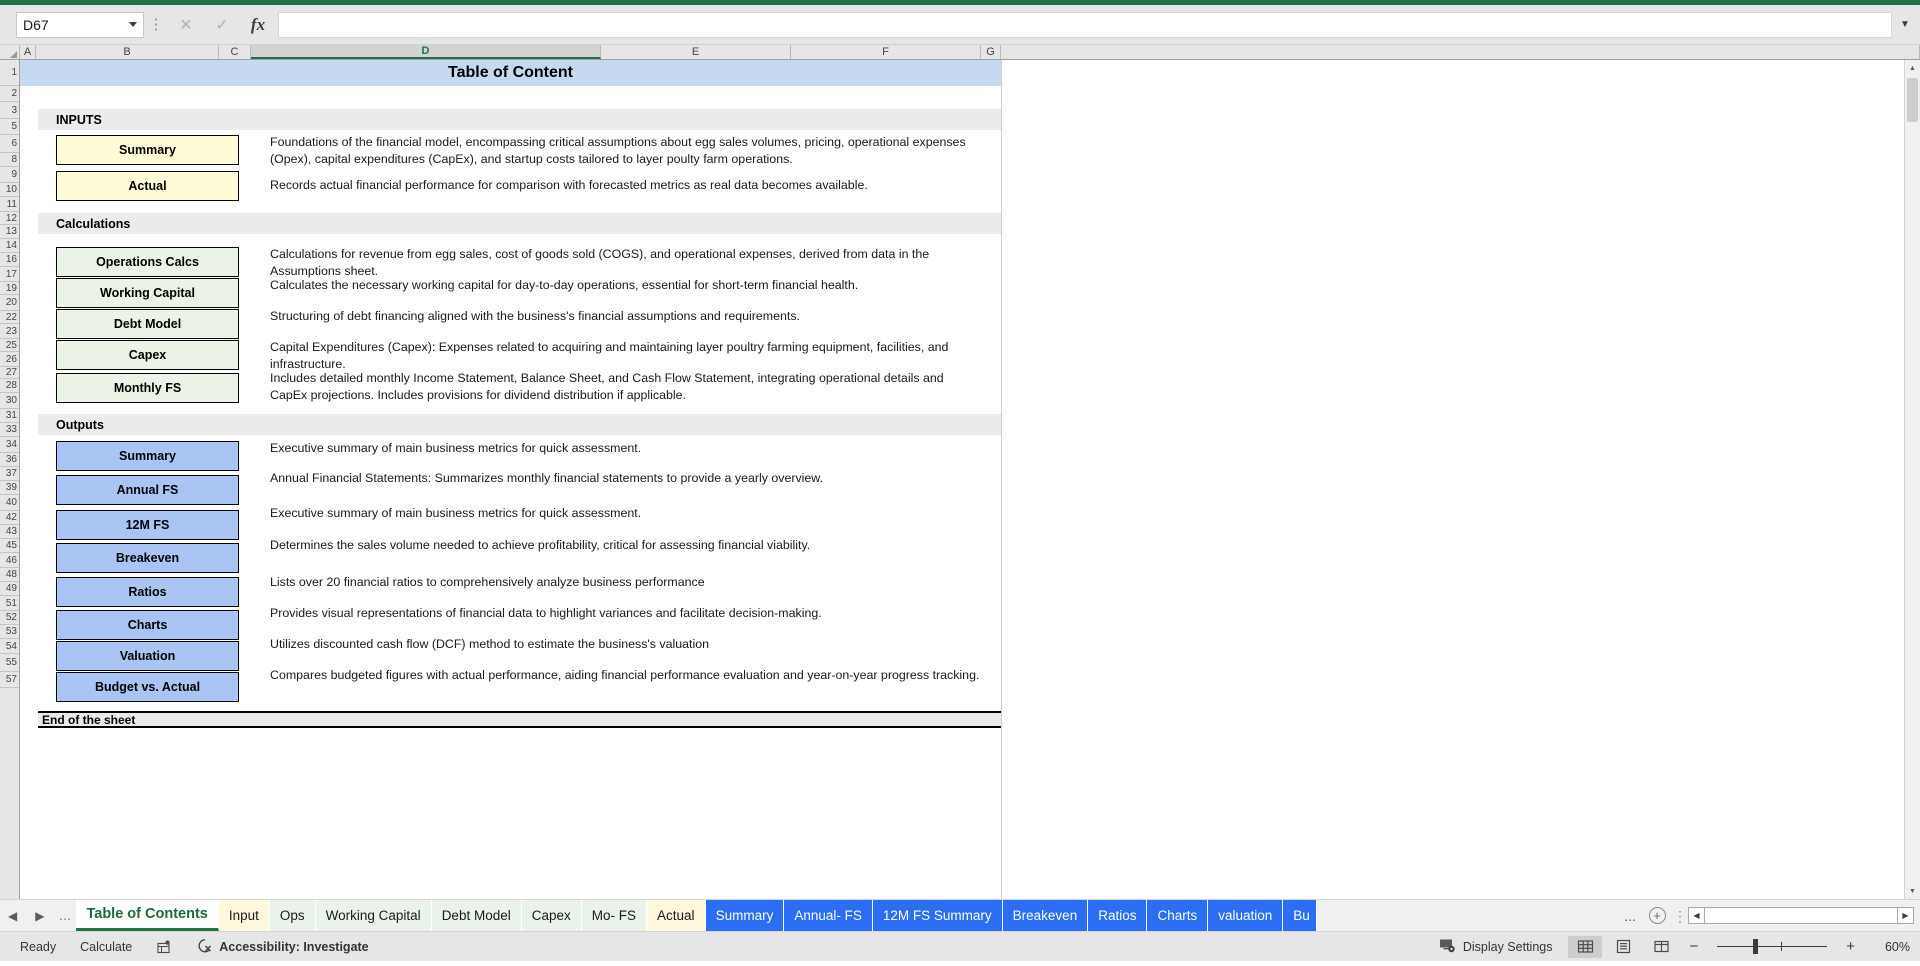  I want to click on row-header-36: 36, so click(9, 460).